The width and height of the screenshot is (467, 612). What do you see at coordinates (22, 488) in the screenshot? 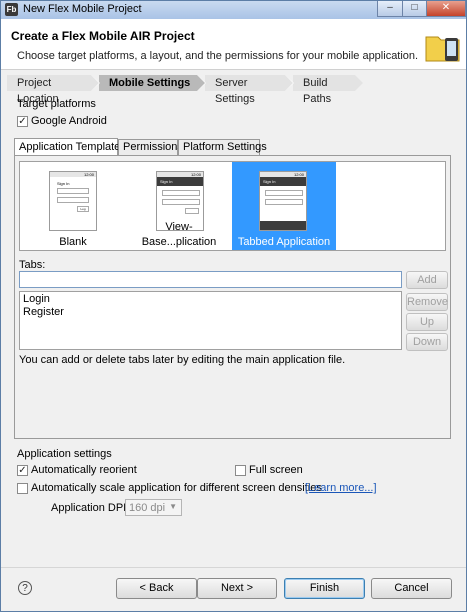
I see `auto-scale-checkbox` at bounding box center [22, 488].